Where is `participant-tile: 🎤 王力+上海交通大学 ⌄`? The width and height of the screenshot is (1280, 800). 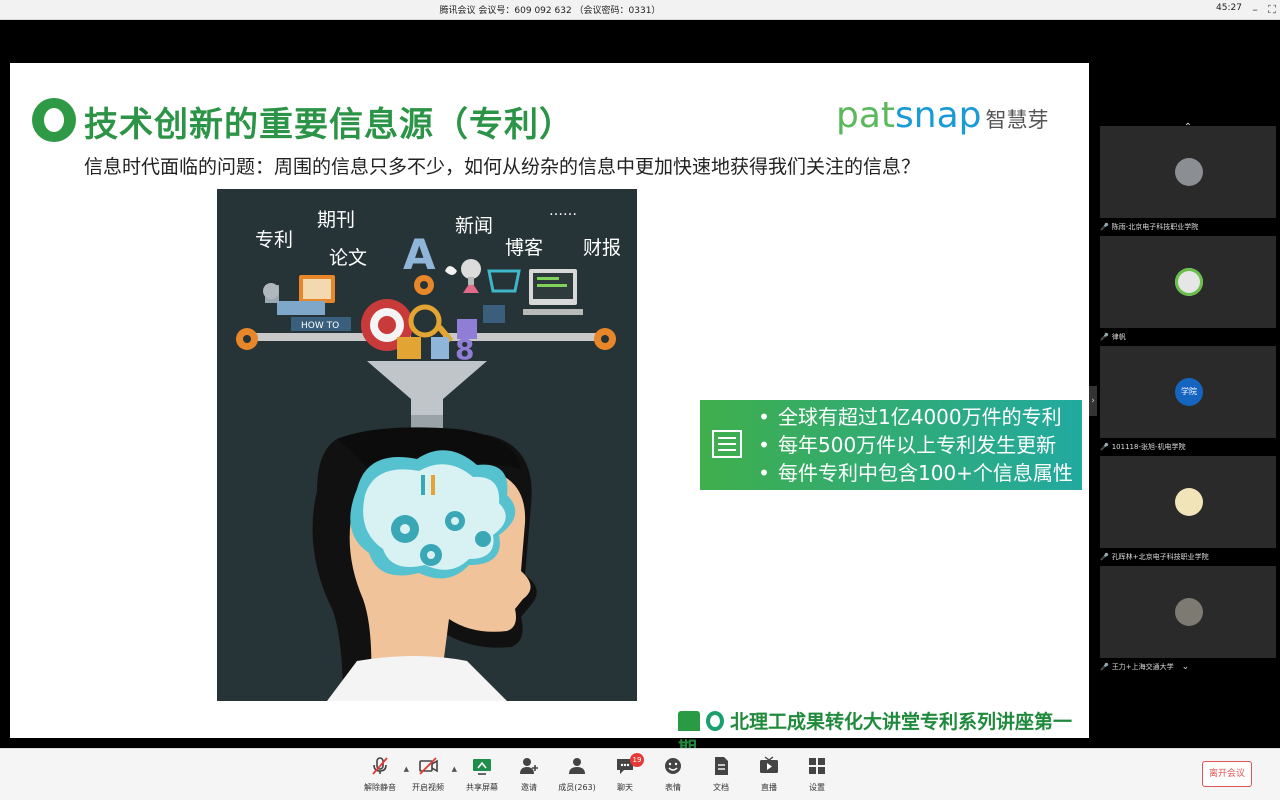
participant-tile: 🎤 王力+上海交通大学 ⌄ is located at coordinates (1188, 619).